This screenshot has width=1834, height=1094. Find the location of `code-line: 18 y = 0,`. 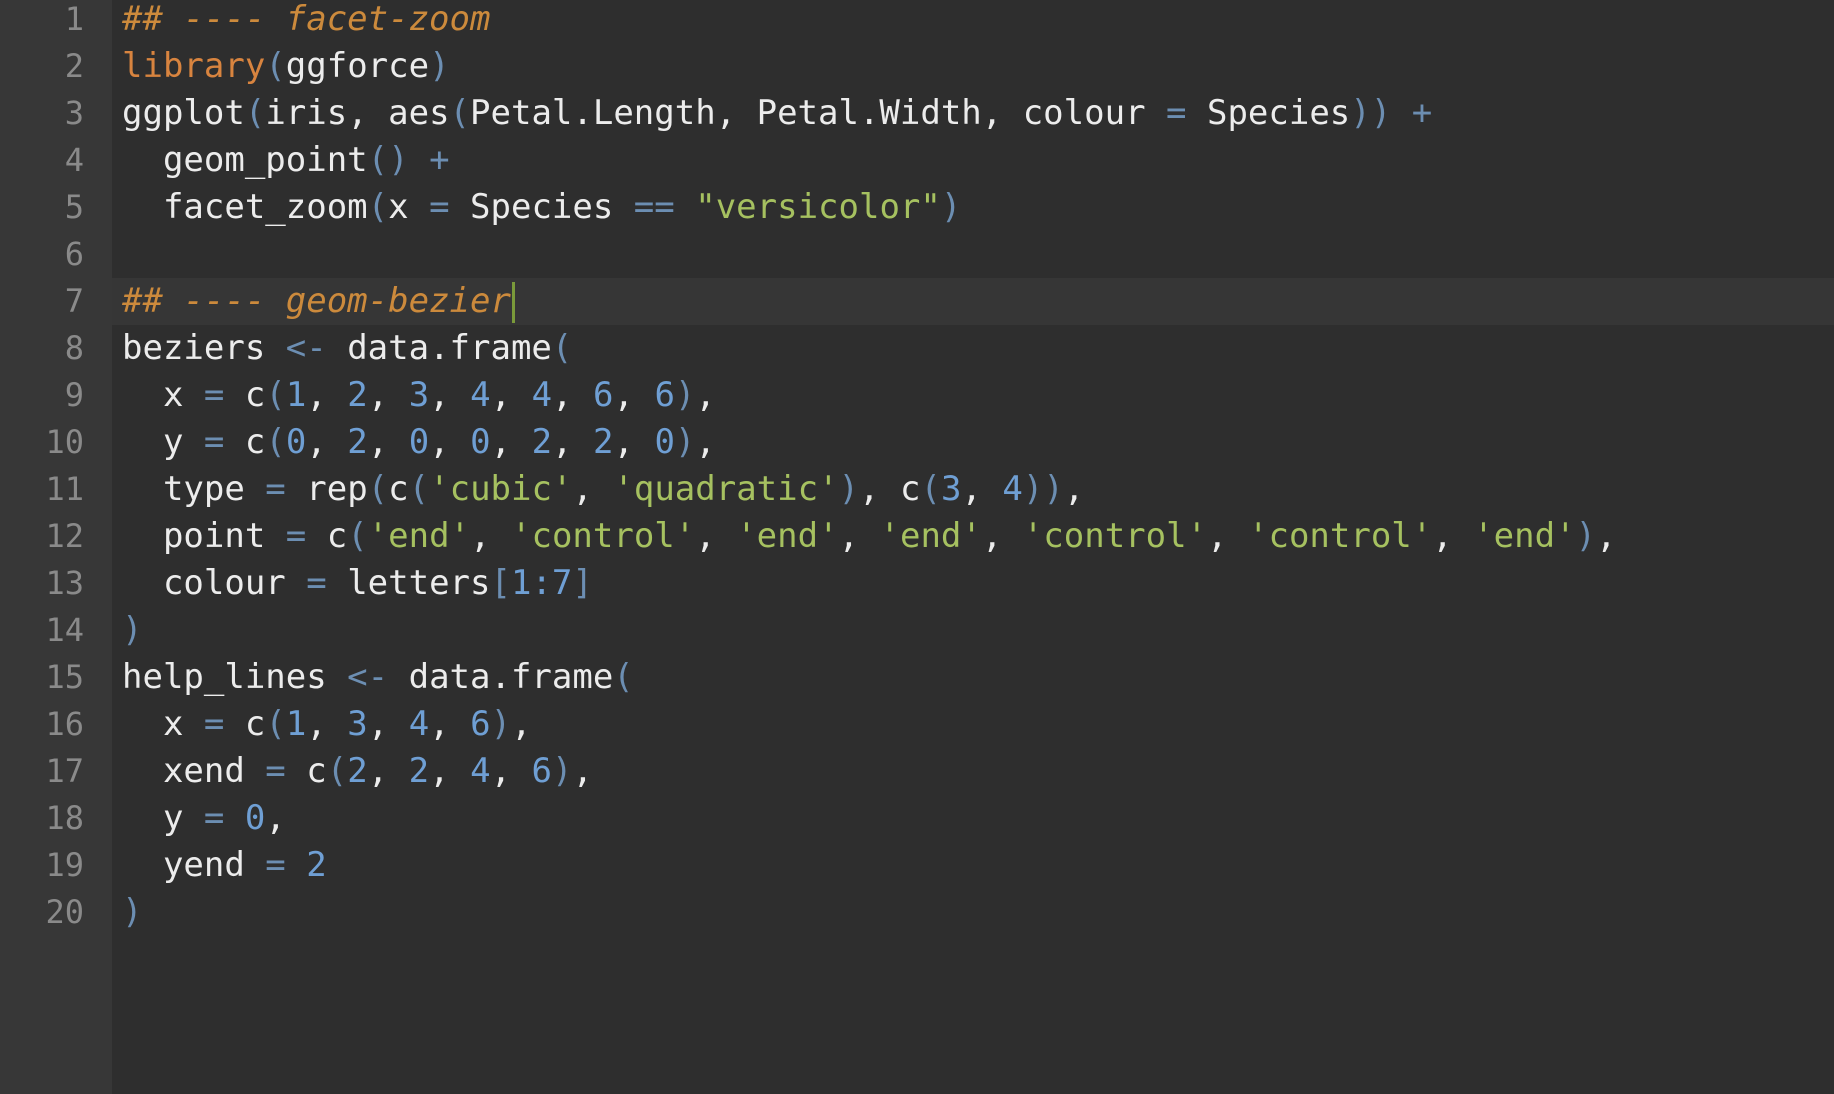

code-line: 18 y = 0, is located at coordinates (917, 818).